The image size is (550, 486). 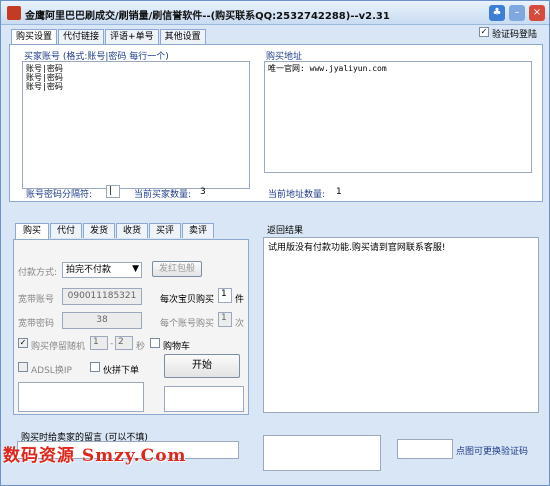 What do you see at coordinates (187, 324) in the screenshot?
I see `per-account-label: 每个账号购买` at bounding box center [187, 324].